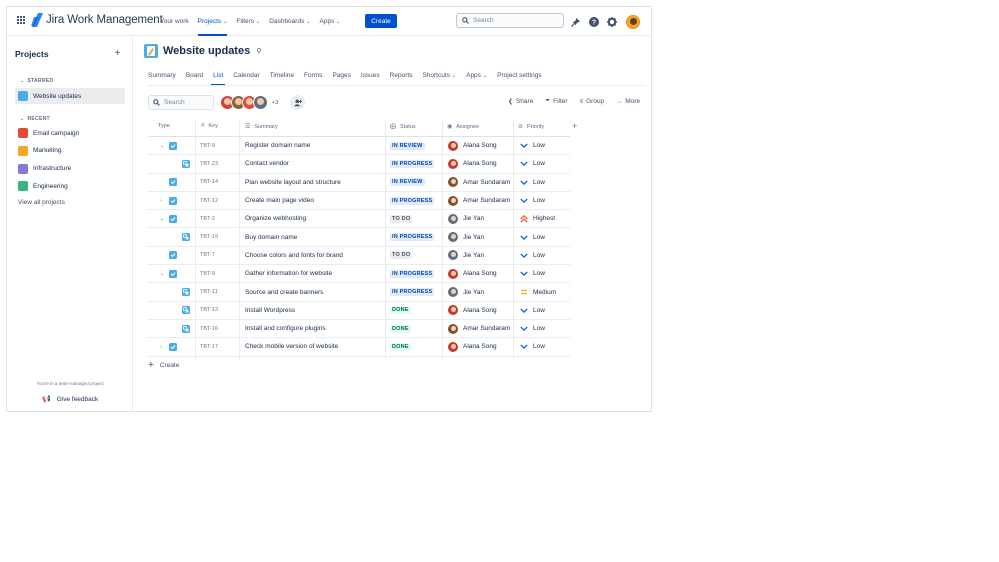 Image resolution: width=999 pixels, height=562 pixels. Describe the element at coordinates (294, 255) in the screenshot. I see `issue-summary: Choose colors and fonts for brand` at that location.